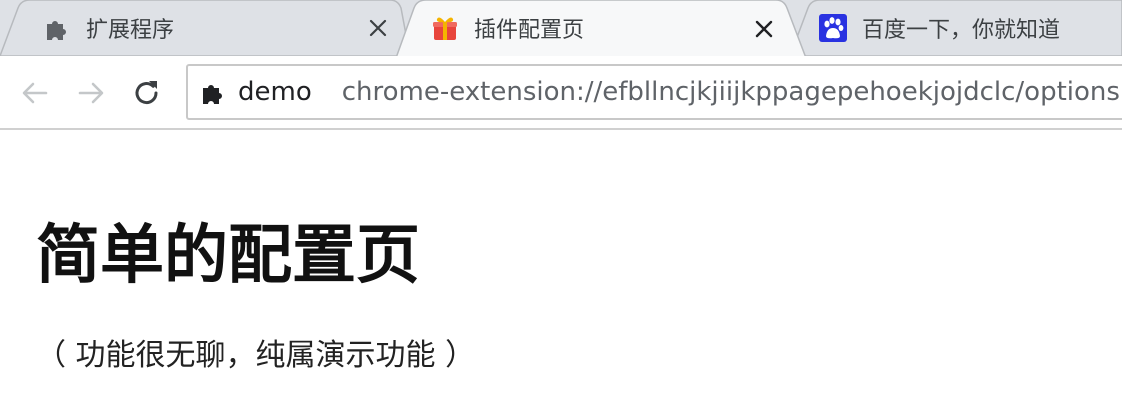 The height and width of the screenshot is (396, 1122). I want to click on tab-strip: 扩展程序 百度一下，你就知道 插件配置页, so click(561, 29).